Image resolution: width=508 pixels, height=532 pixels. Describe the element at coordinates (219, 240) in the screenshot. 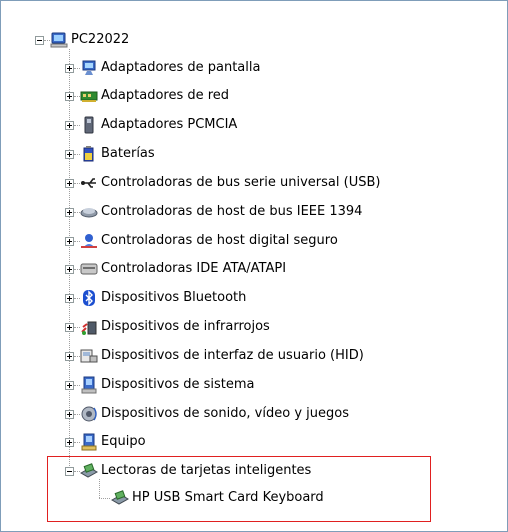

I see `tree-item-label: Controladoras de host digital seguro` at that location.